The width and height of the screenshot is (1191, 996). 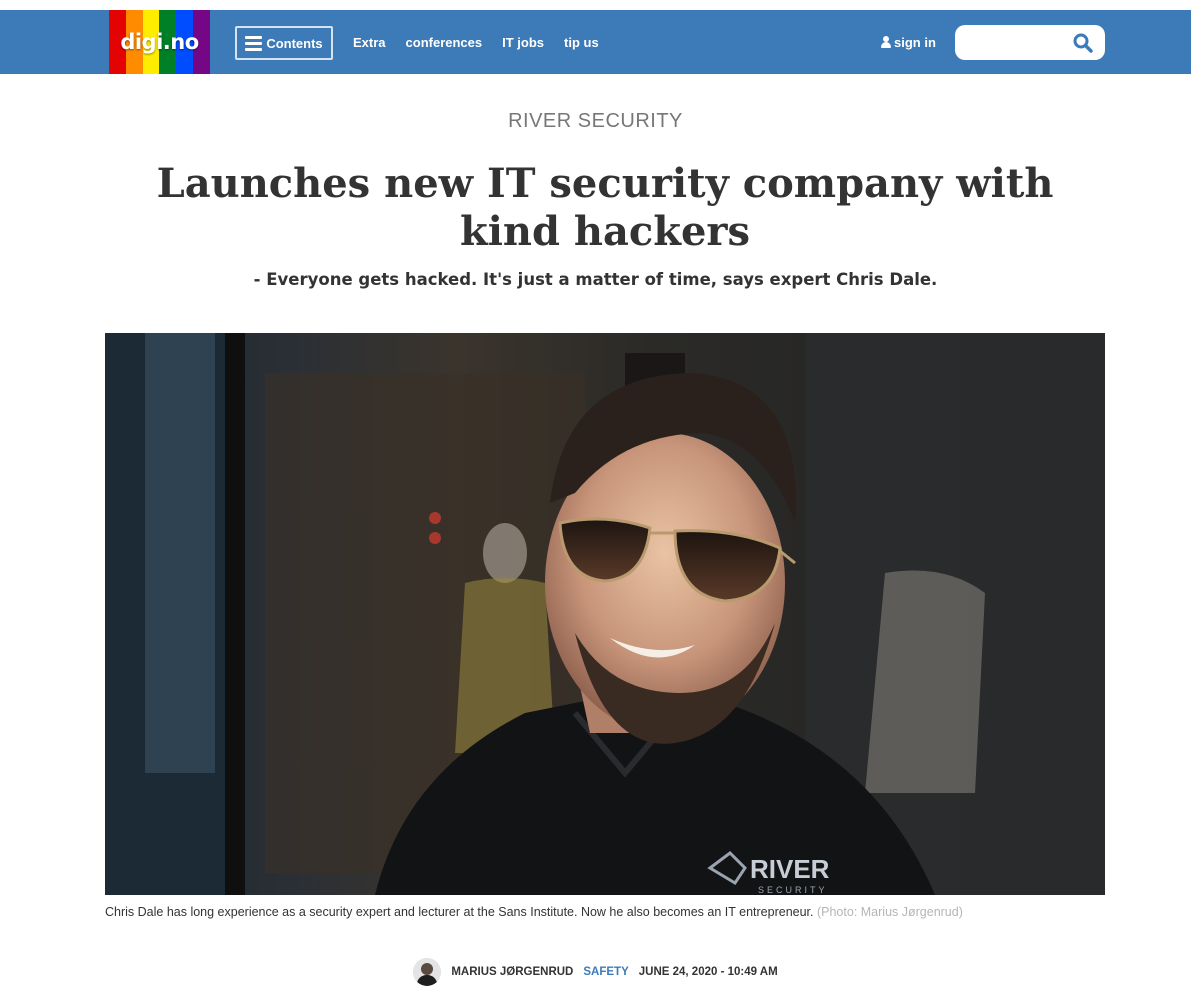 What do you see at coordinates (885, 42) in the screenshot?
I see `user-icon` at bounding box center [885, 42].